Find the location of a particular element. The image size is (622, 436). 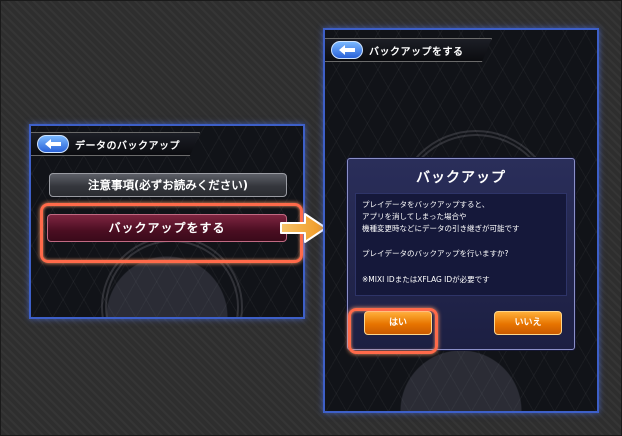

message-line: プレイデータをバックアップすると、 is located at coordinates (426, 204).